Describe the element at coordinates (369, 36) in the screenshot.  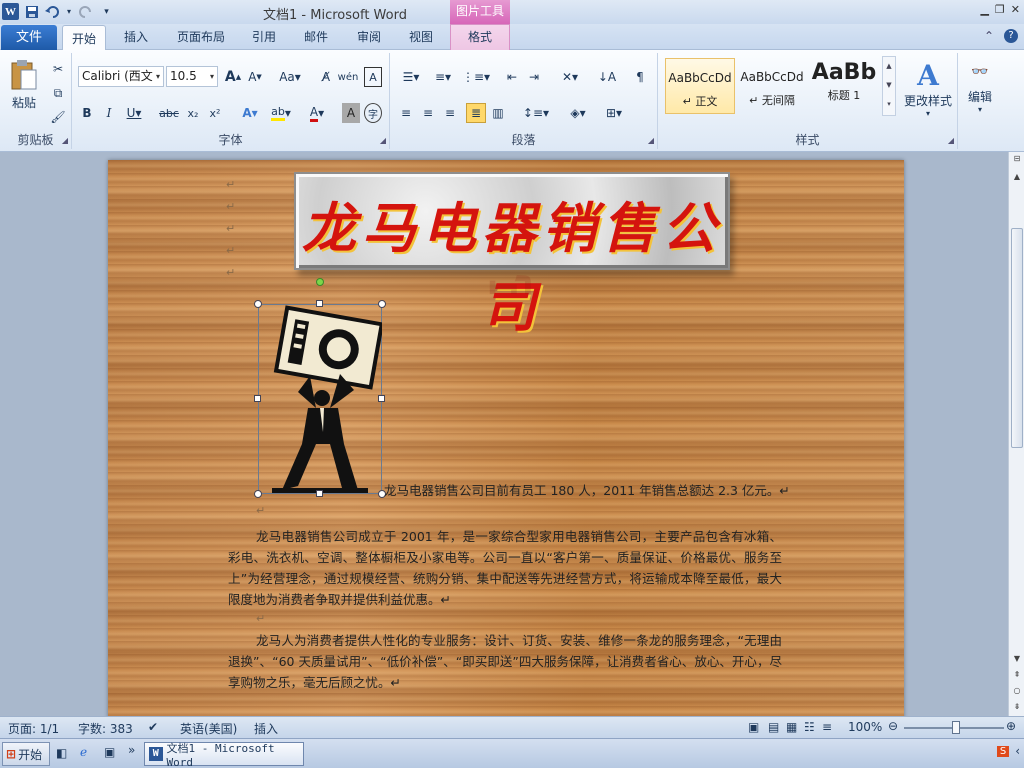
I see `tab-review: 审阅` at that location.